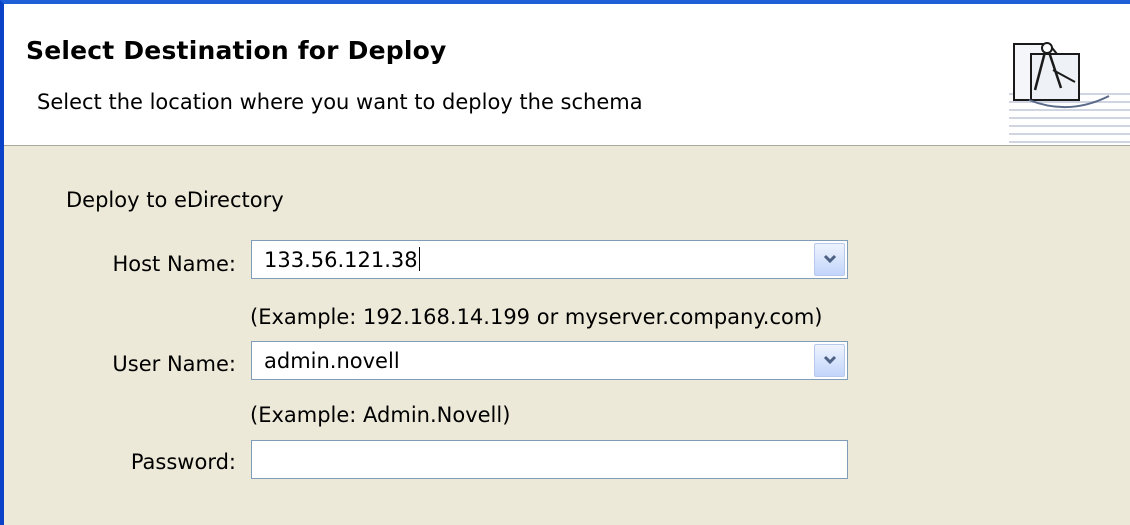 The width and height of the screenshot is (1130, 525). I want to click on host-name-label: Host Name:, so click(174, 264).